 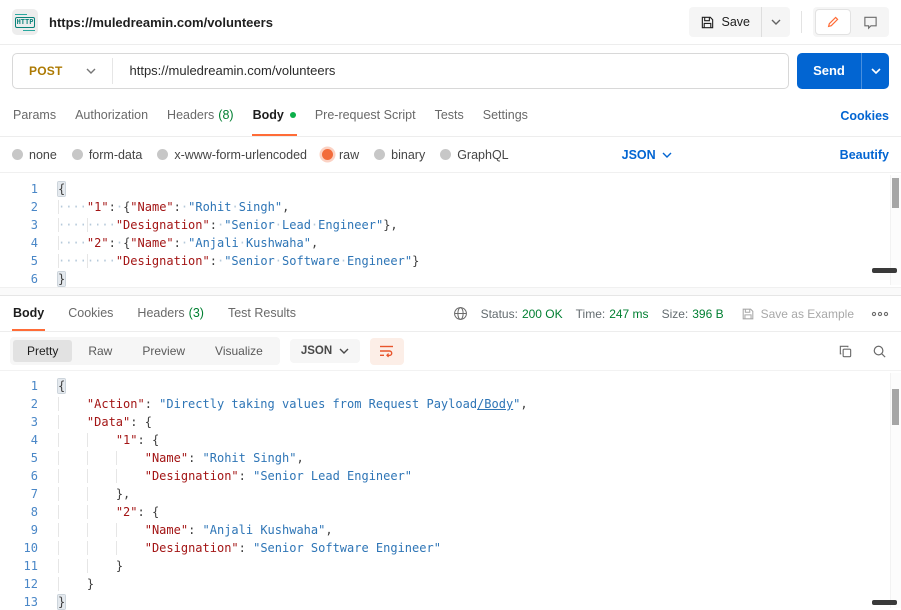 I want to click on code-text: }, so click(x=80, y=566).